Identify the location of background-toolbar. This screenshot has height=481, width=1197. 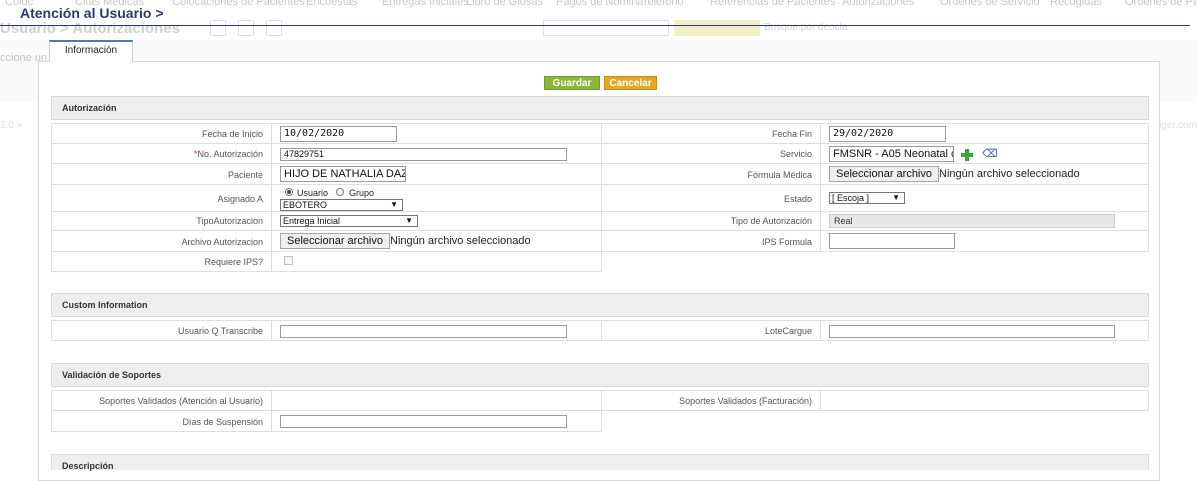
(252, 29).